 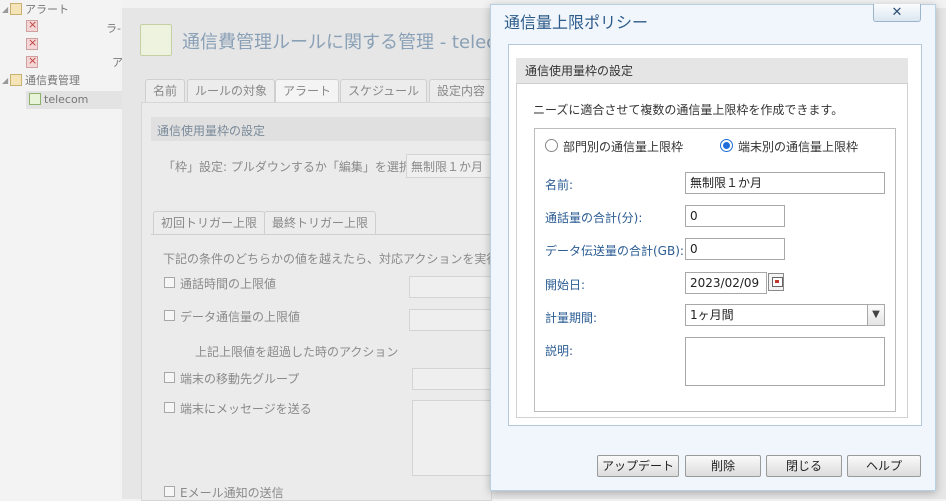 I want to click on update-button: アップデート, so click(x=638, y=466).